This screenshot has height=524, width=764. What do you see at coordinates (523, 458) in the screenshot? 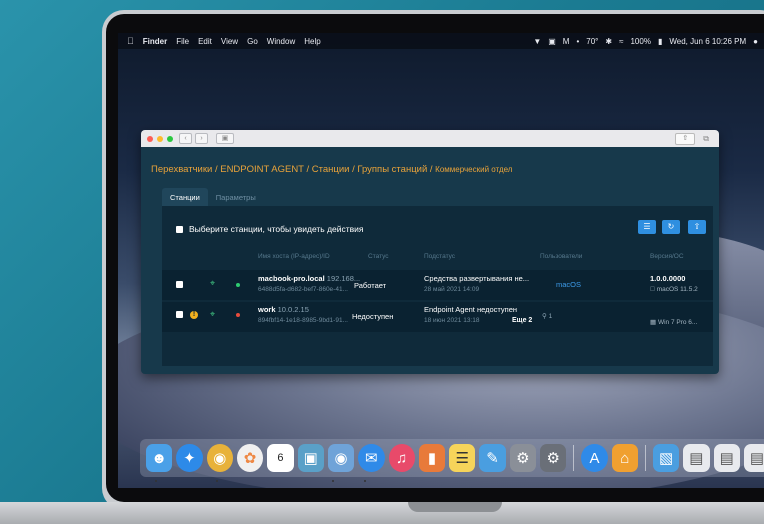
I see `script-editor-icon: ⚙` at bounding box center [523, 458].